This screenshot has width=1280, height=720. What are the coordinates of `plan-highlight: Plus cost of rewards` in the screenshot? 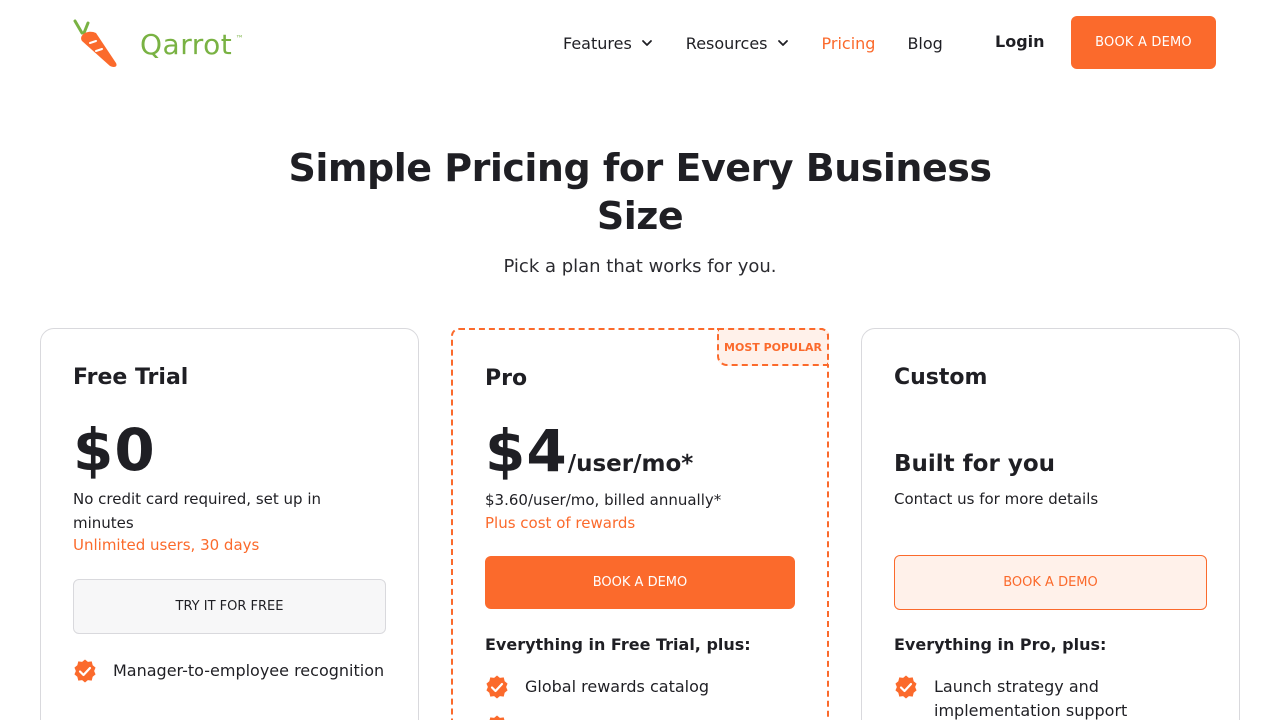 It's located at (560, 523).